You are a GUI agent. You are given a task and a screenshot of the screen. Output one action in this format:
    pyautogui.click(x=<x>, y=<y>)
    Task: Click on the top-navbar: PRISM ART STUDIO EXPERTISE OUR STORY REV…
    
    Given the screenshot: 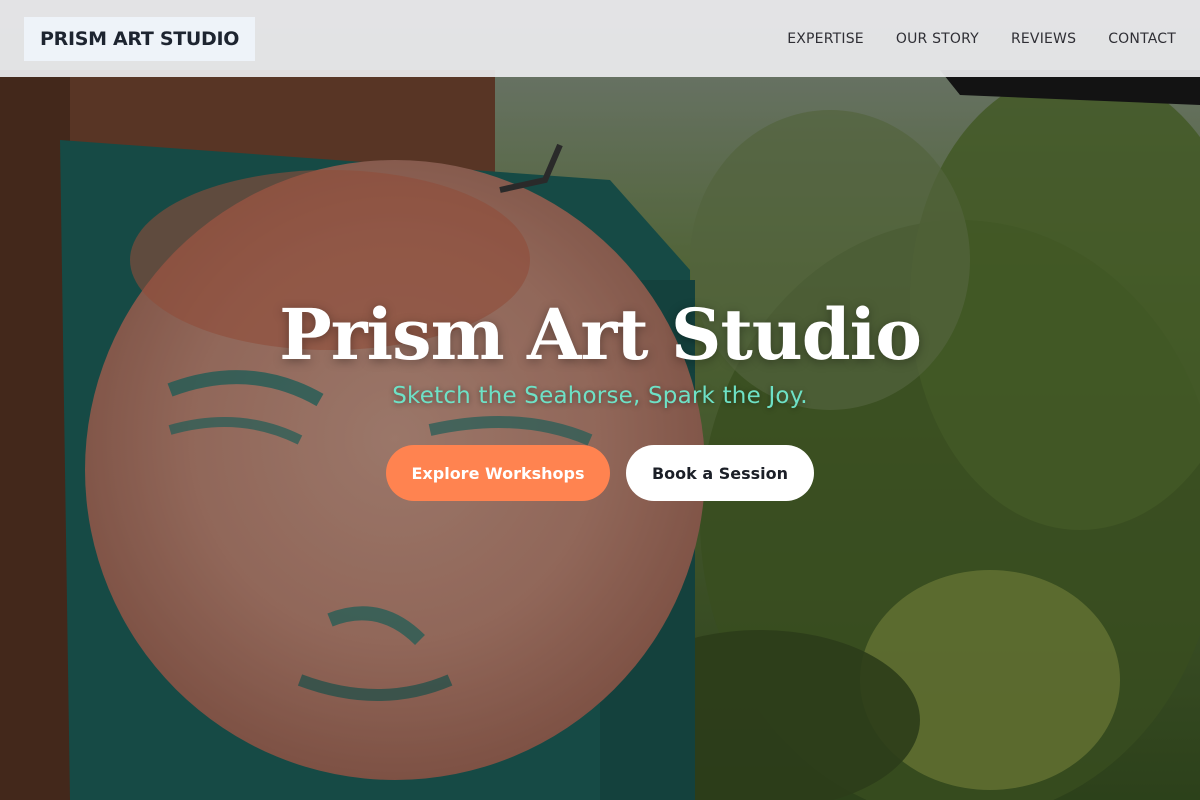 What is the action you would take?
    pyautogui.click(x=600, y=38)
    